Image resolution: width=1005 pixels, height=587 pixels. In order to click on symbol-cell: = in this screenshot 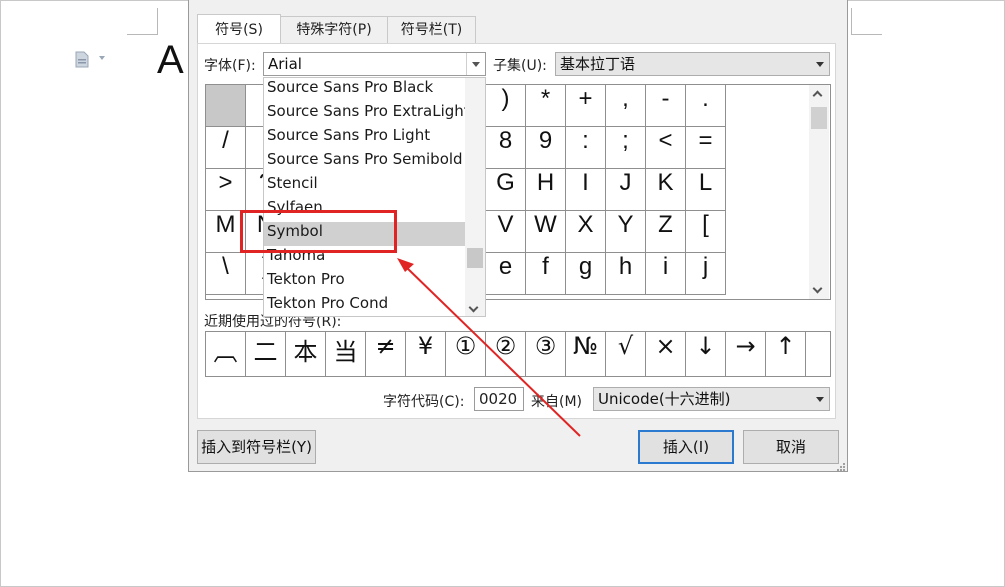, I will do `click(706, 148)`.